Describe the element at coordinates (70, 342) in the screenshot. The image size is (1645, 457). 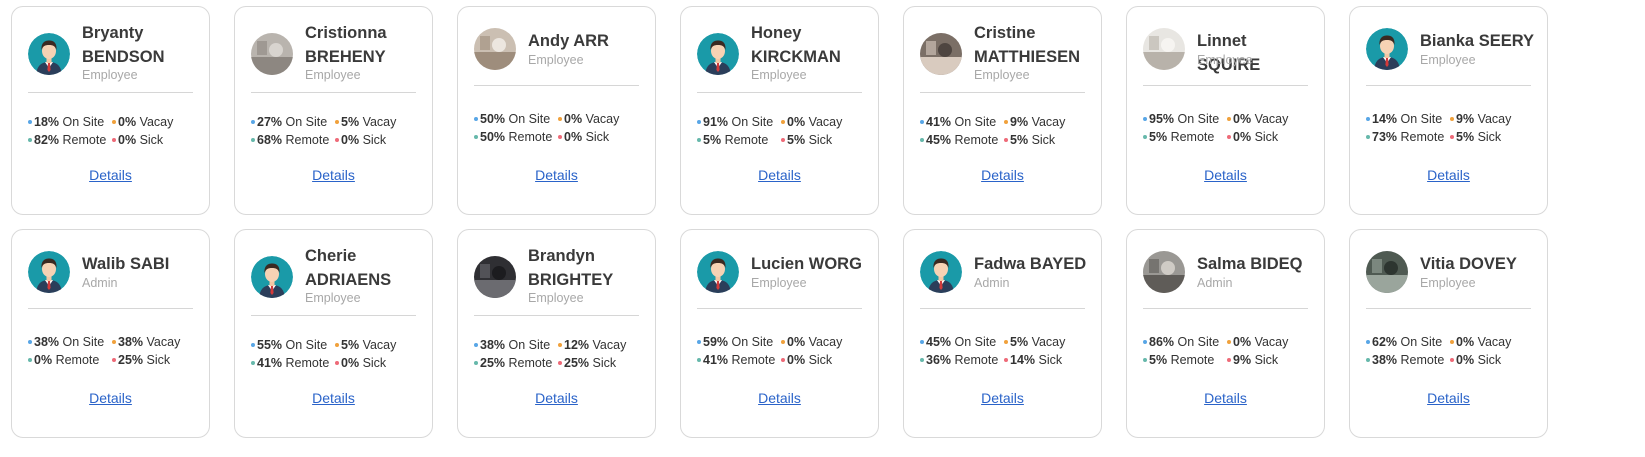
I see `stat-onsite: 38% On Site` at that location.